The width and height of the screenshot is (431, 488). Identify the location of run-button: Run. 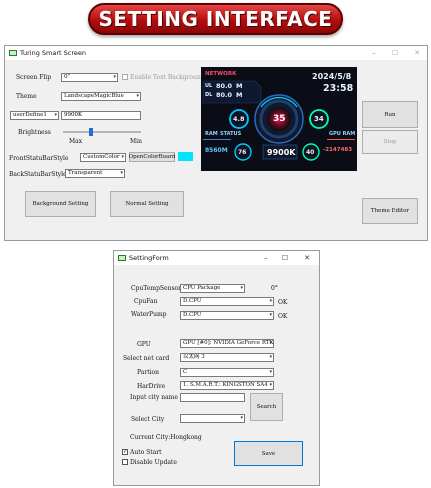
(390, 114).